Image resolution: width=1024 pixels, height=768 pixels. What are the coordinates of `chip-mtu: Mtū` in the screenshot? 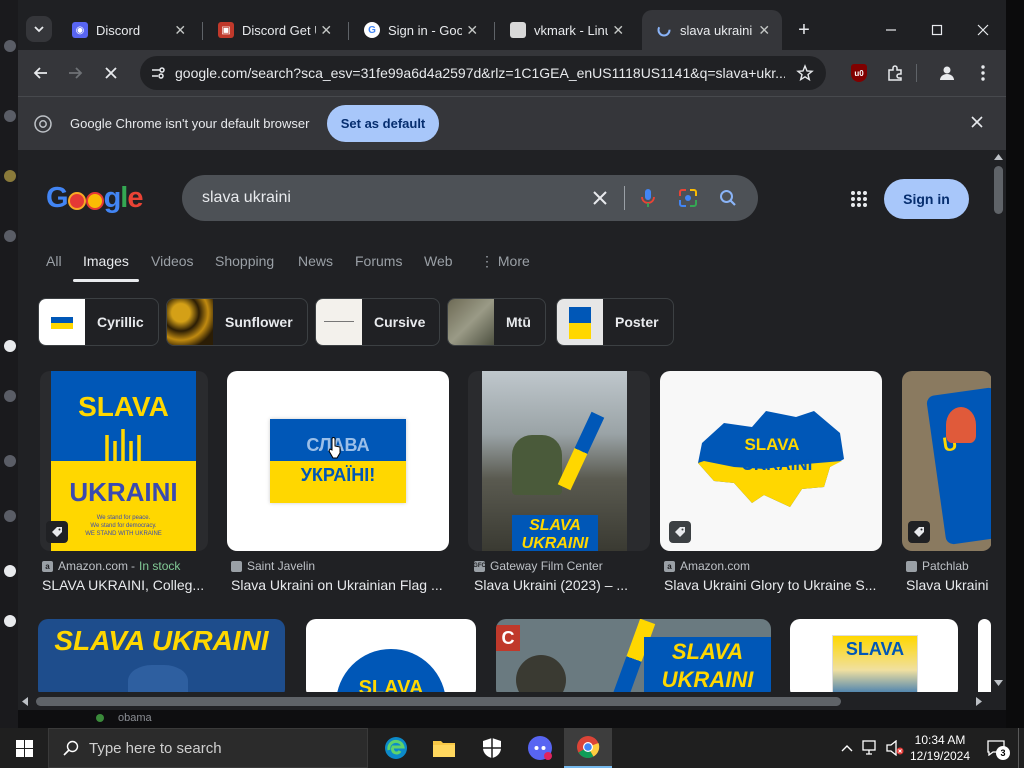 It's located at (496, 322).